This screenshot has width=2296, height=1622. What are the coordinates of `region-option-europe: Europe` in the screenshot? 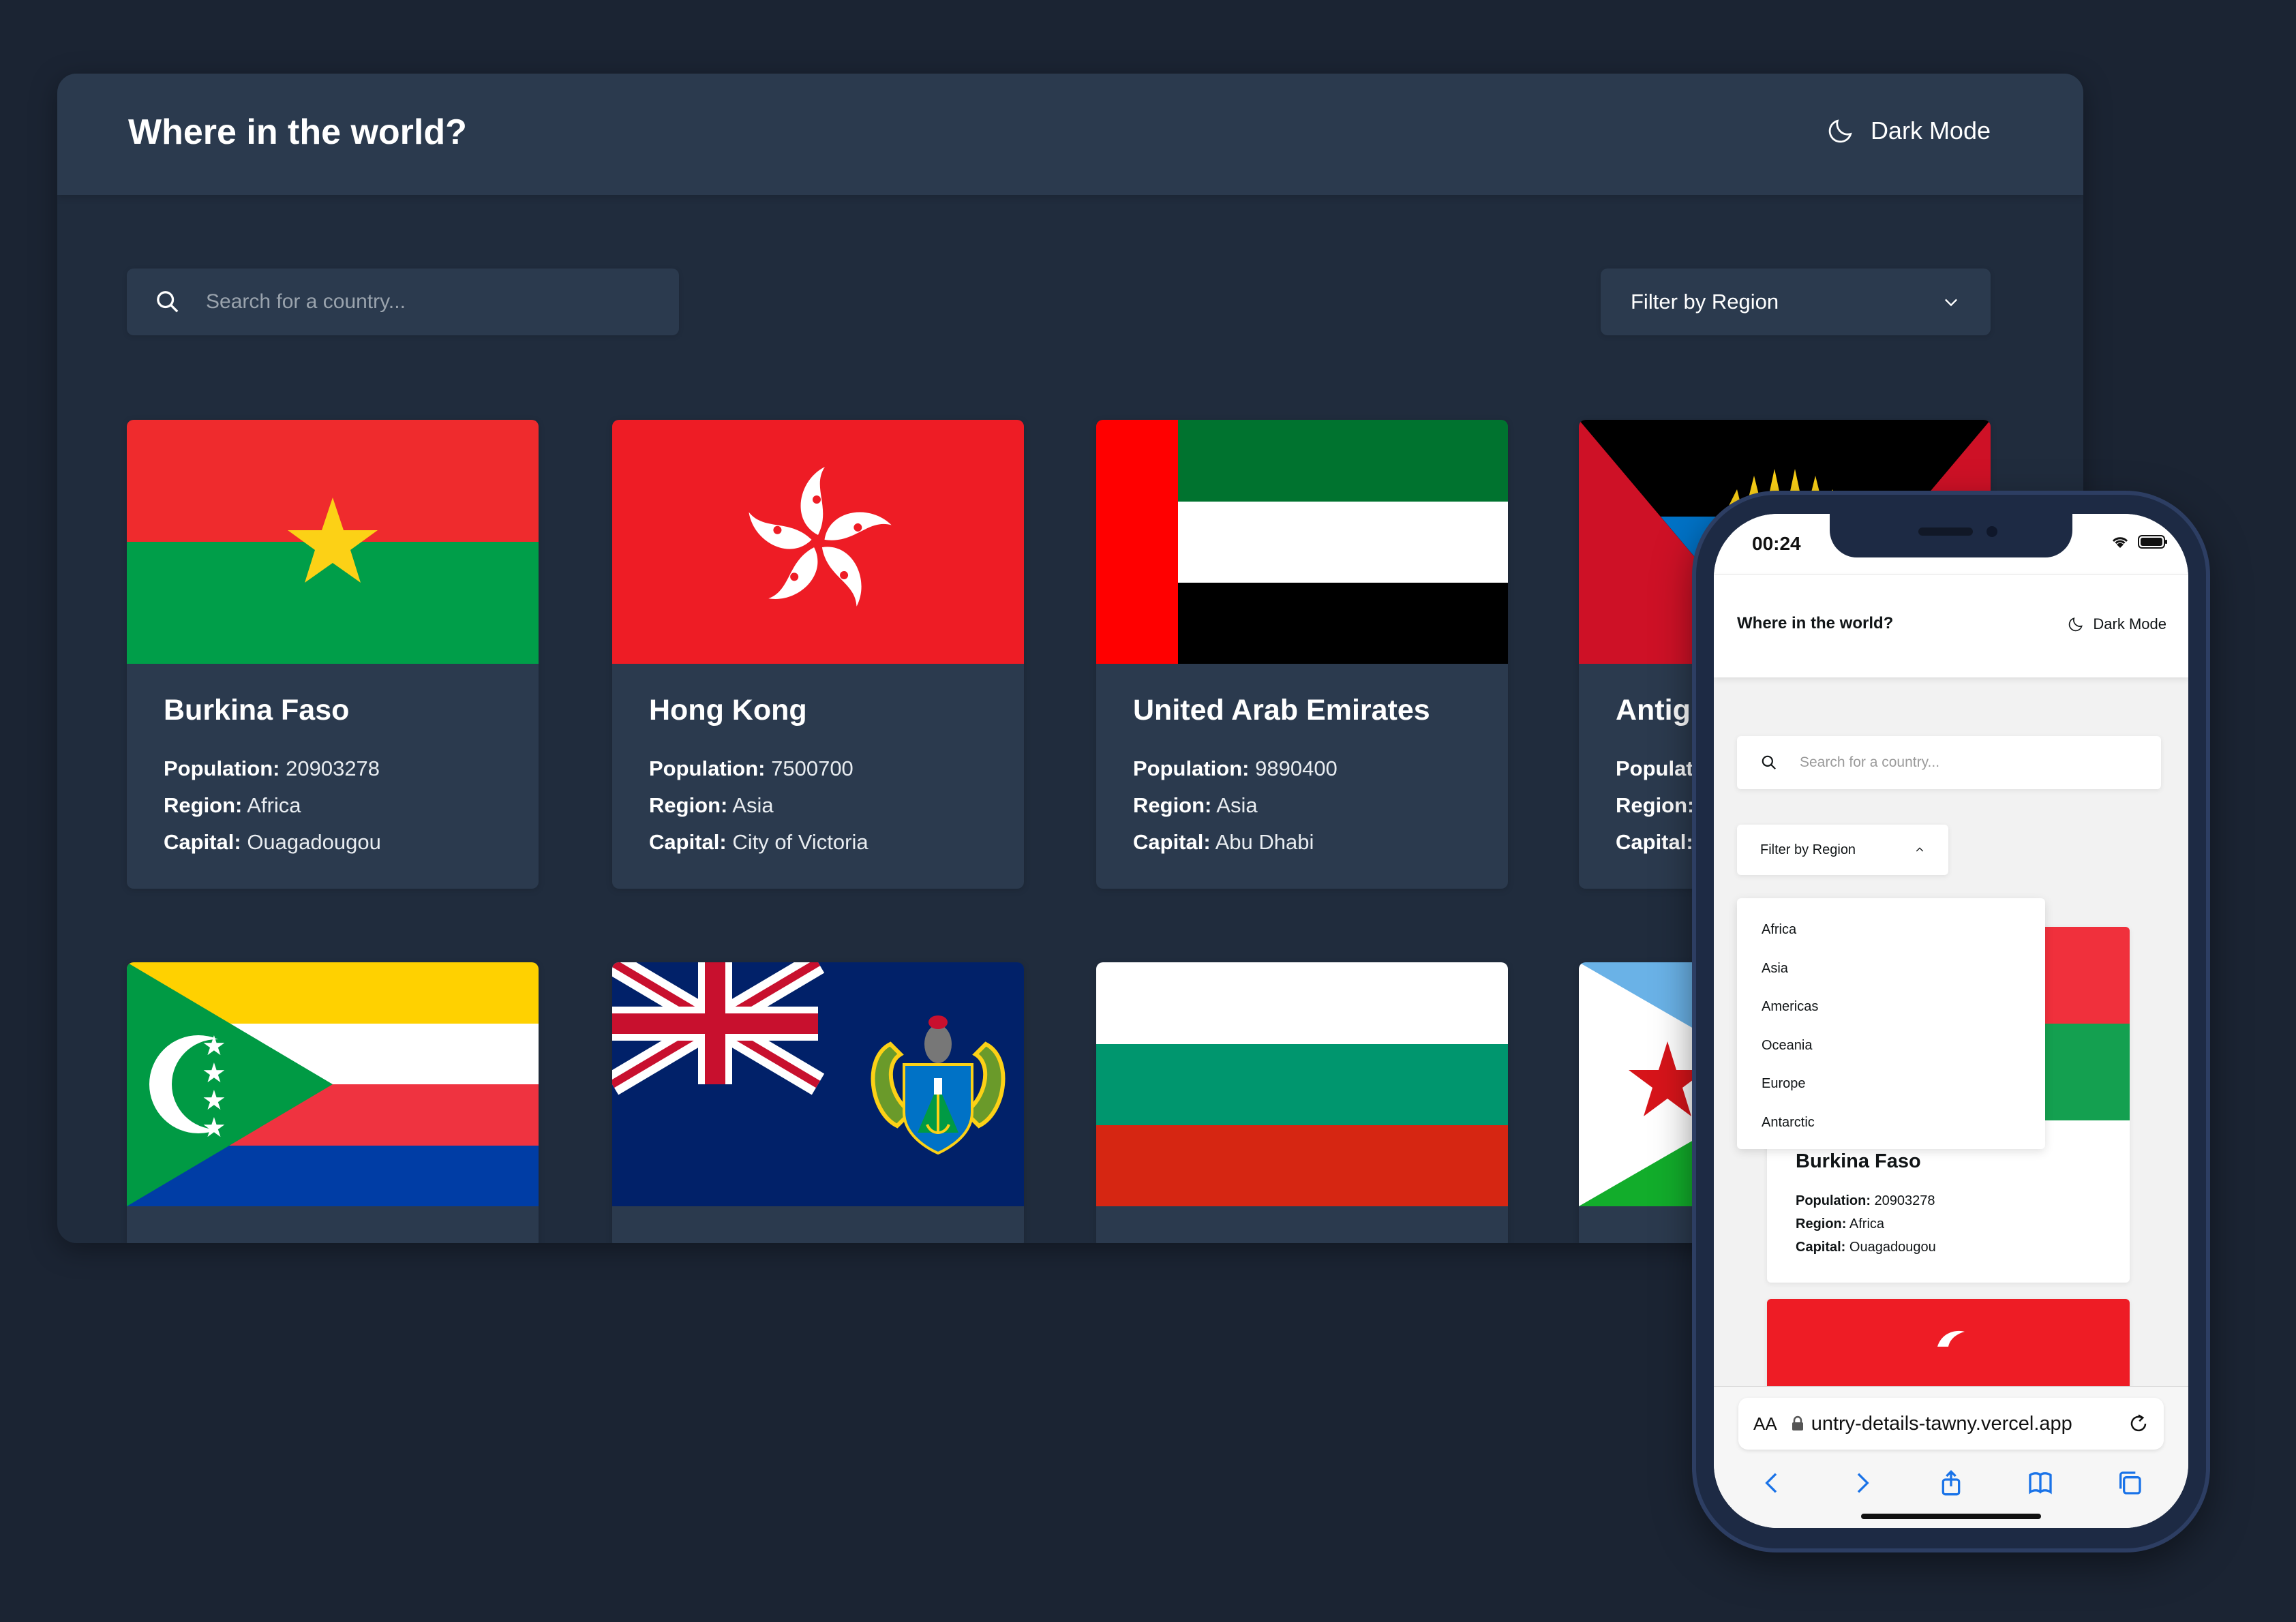 It's located at (1891, 1084).